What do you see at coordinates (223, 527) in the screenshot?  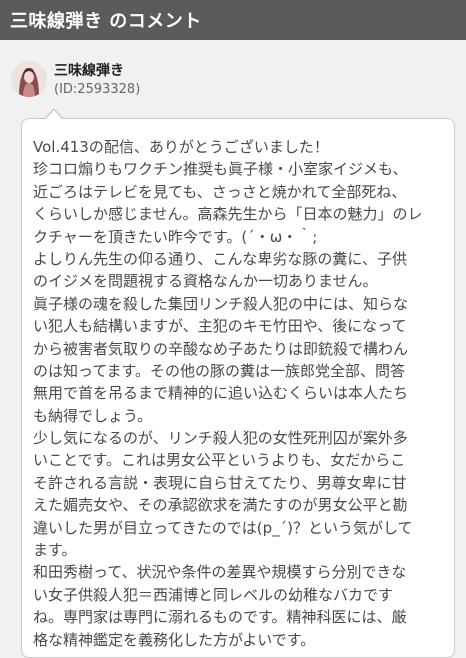 I see `comment-line: 違いした男が目立ってきたのでは(p_´)？という気がして` at bounding box center [223, 527].